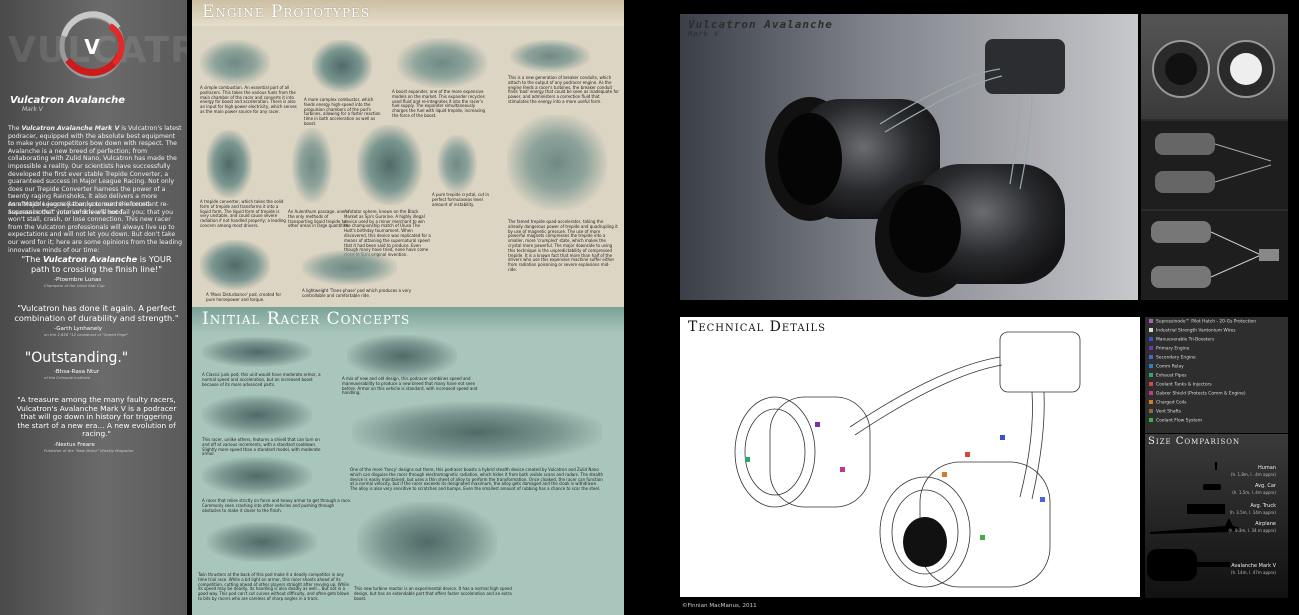  I want to click on legend-item: Secondary Engine, so click(1172, 358).